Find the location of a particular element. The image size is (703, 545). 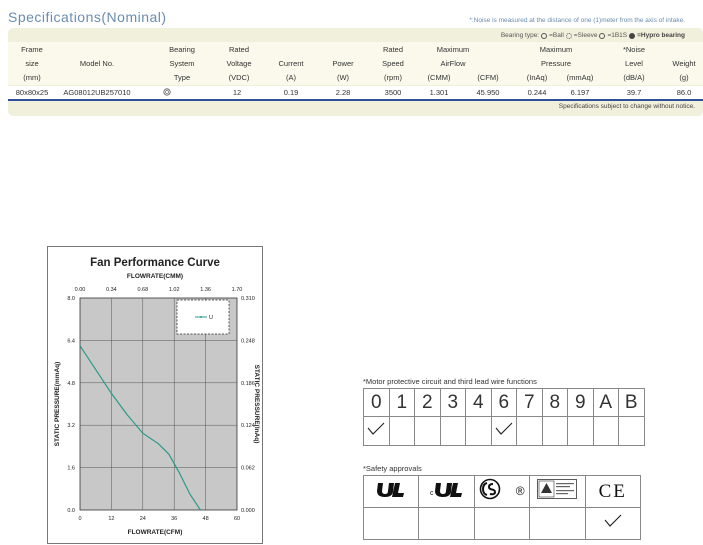

cell-rated-speed: 3500 is located at coordinates (393, 92).